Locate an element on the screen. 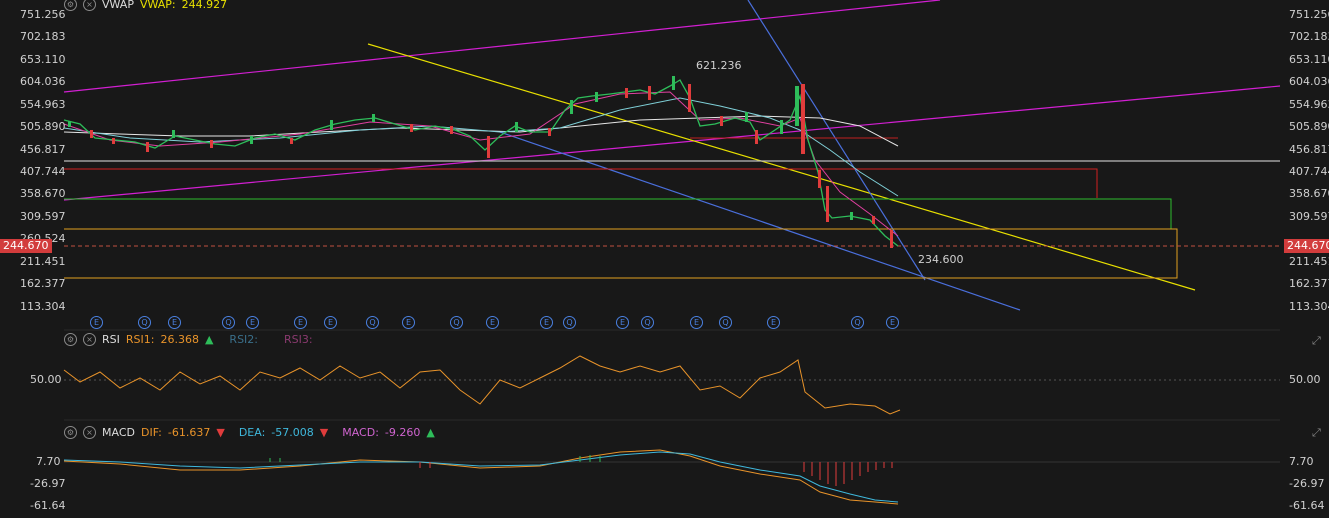 This screenshot has width=1329, height=518. low-price-label: 234.600 is located at coordinates (941, 259).